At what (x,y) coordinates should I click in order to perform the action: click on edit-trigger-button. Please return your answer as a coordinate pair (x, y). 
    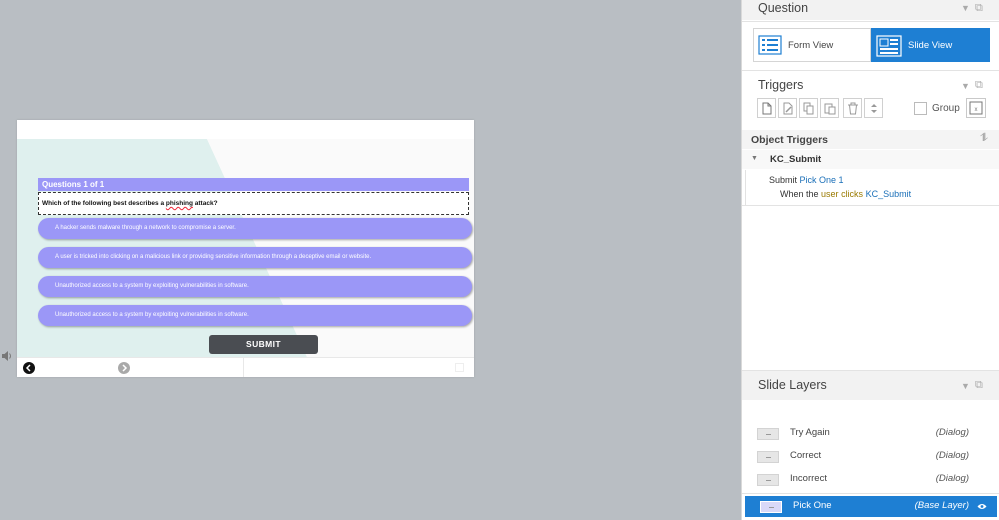
    Looking at the image, I should click on (787, 108).